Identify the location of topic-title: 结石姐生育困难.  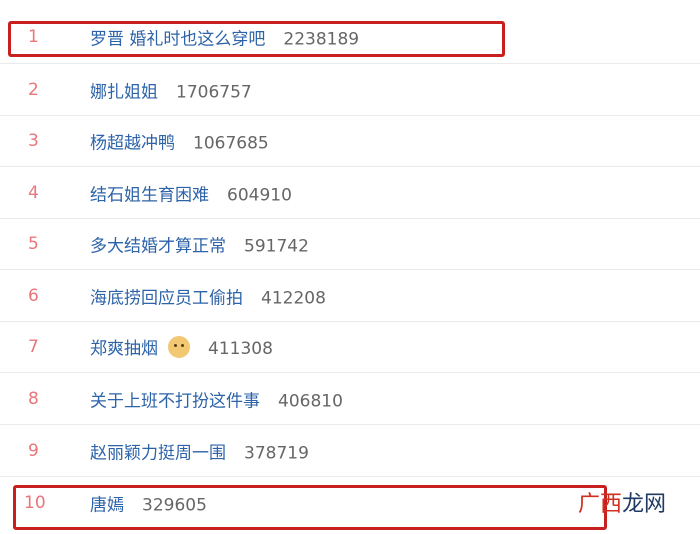
(149, 195).